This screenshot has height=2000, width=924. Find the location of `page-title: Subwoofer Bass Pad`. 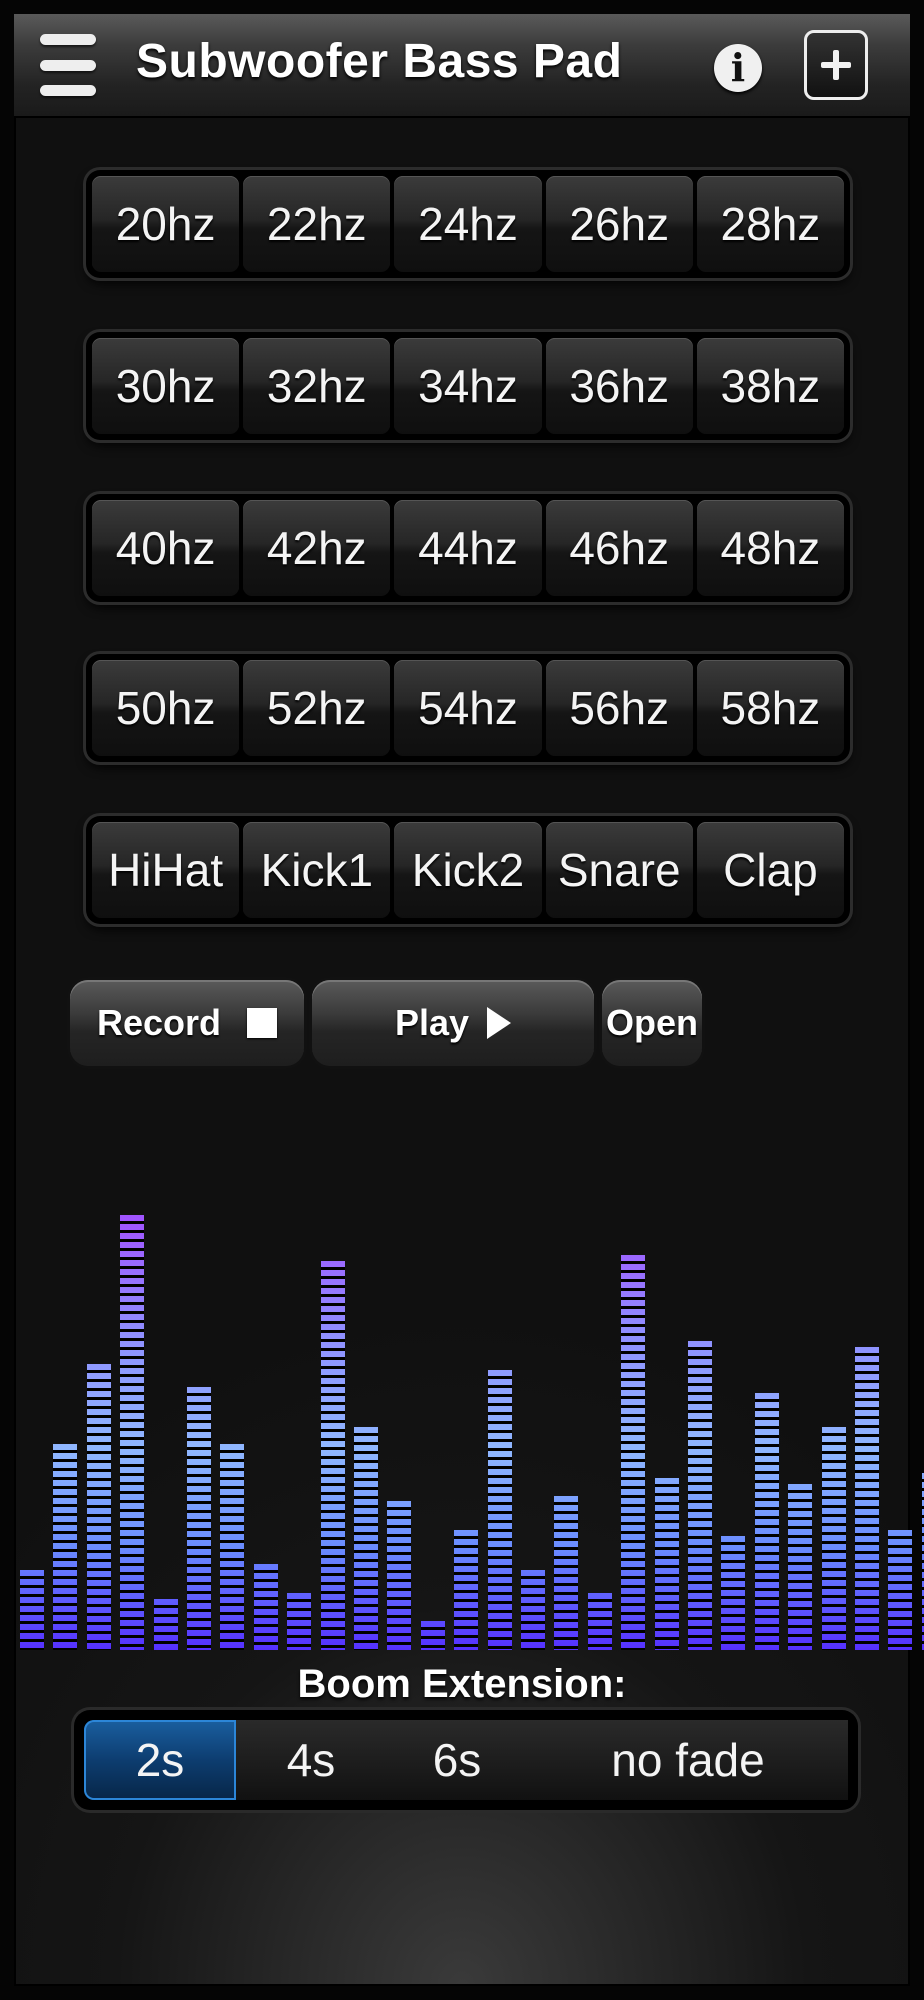

page-title: Subwoofer Bass Pad is located at coordinates (379, 61).